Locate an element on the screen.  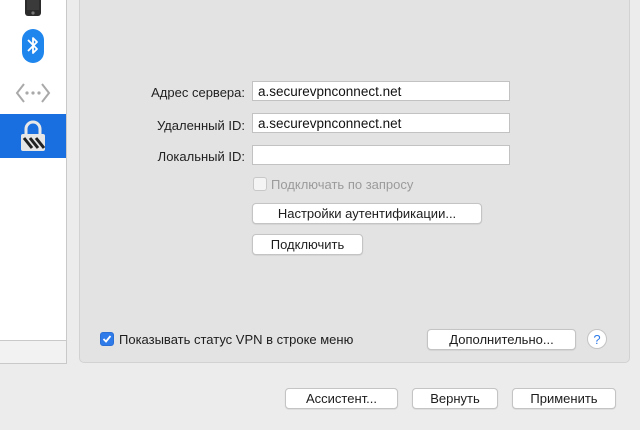
service-item-phone is located at coordinates (33, 10).